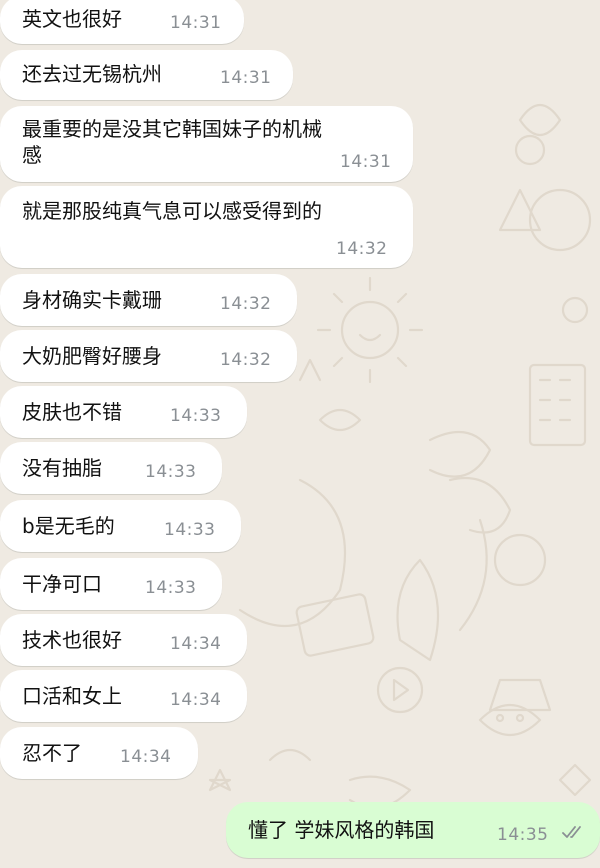 The height and width of the screenshot is (868, 600). I want to click on surfboard-doodle-icon, so click(418, 610).